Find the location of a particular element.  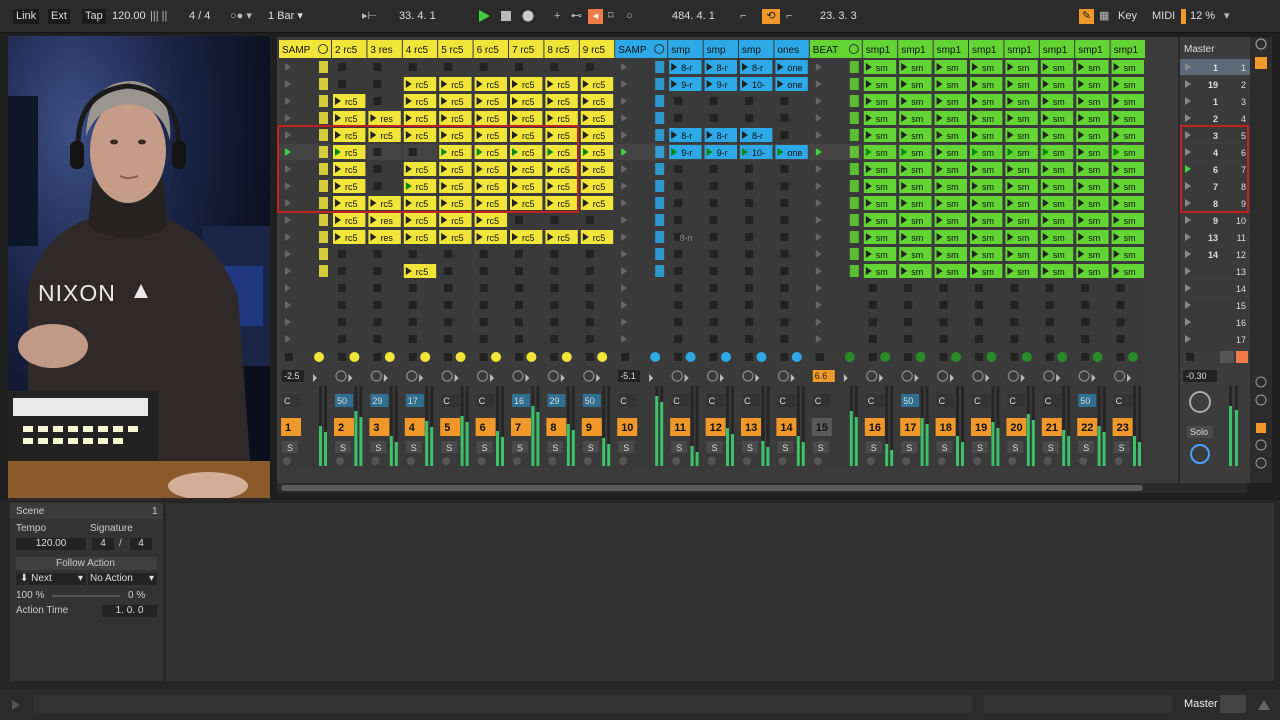

follow-action-a-menu: ⬇ Next ▾ is located at coordinates (51, 579).